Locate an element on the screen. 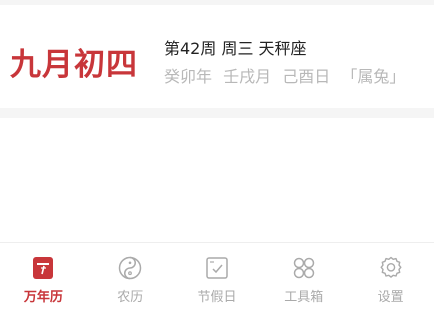  yin-yang-icon is located at coordinates (130, 268).